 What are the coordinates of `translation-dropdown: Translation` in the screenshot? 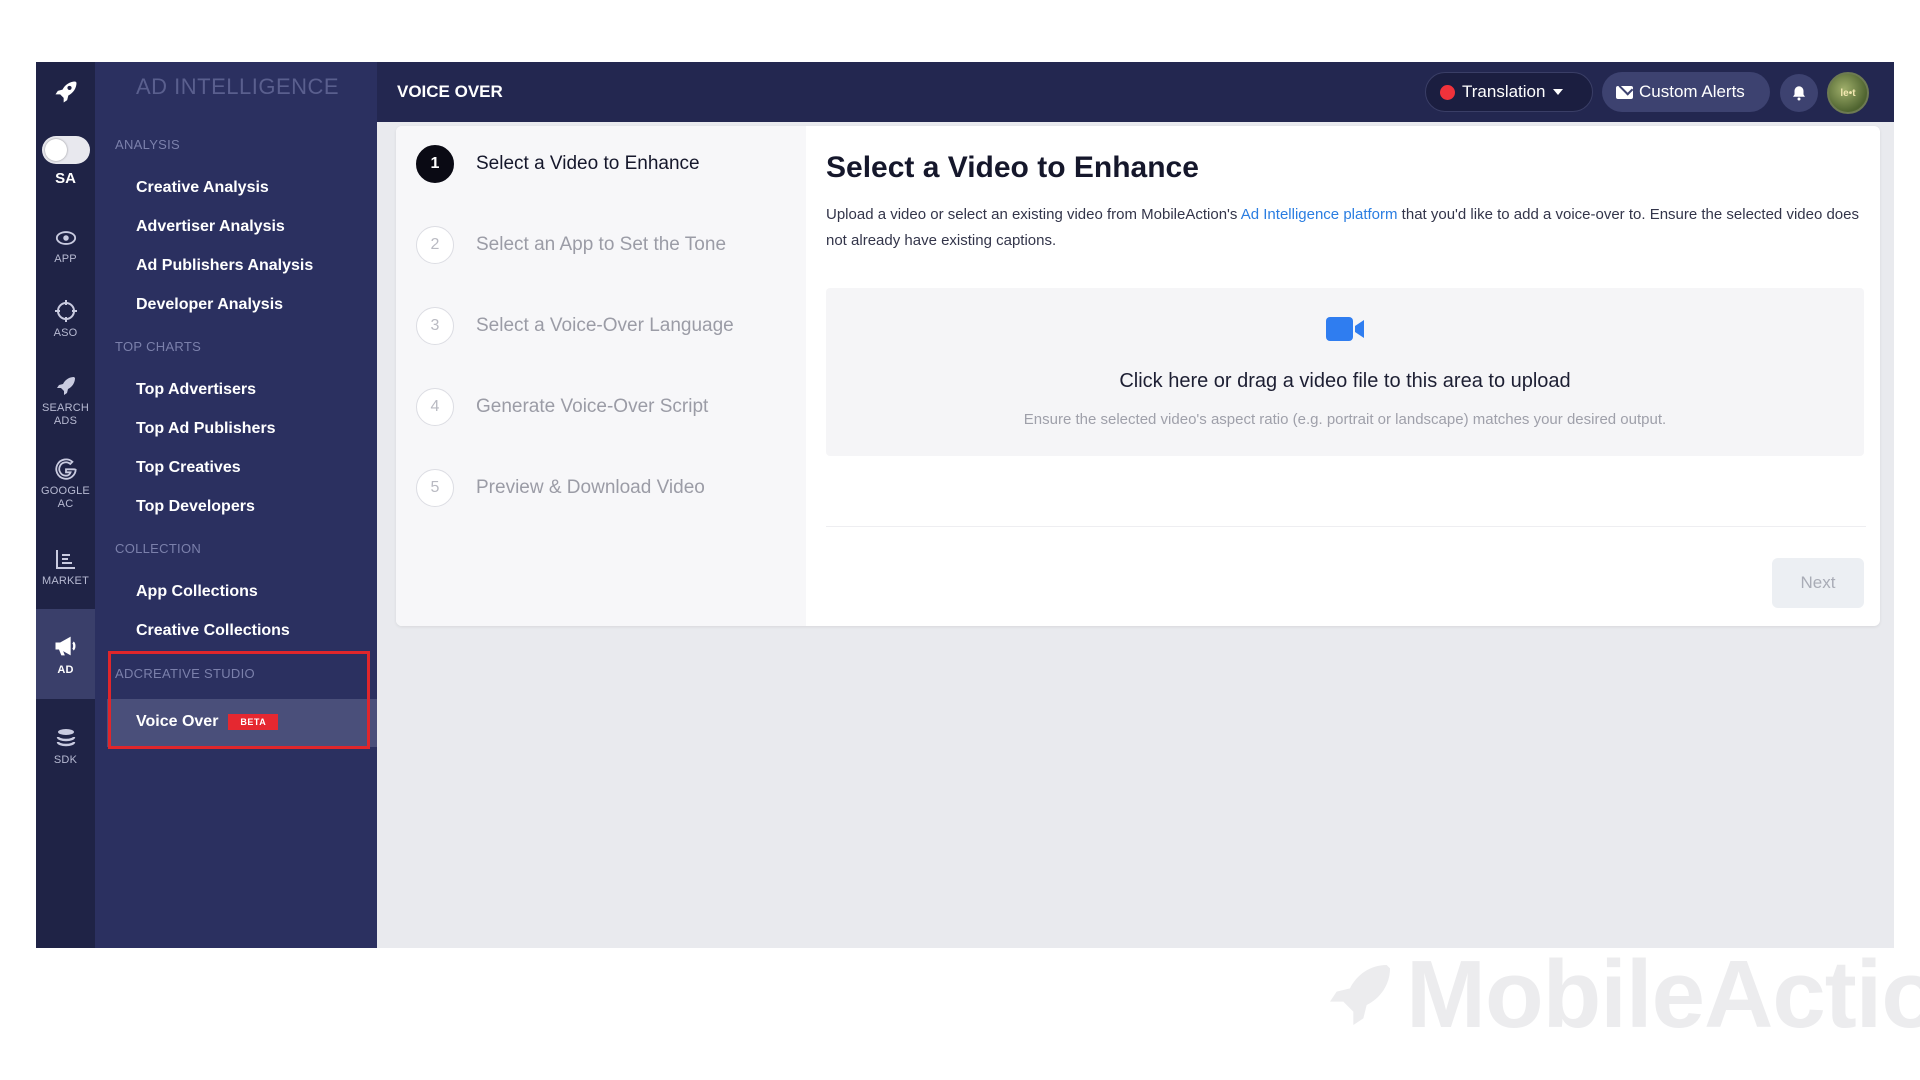 It's located at (1509, 92).